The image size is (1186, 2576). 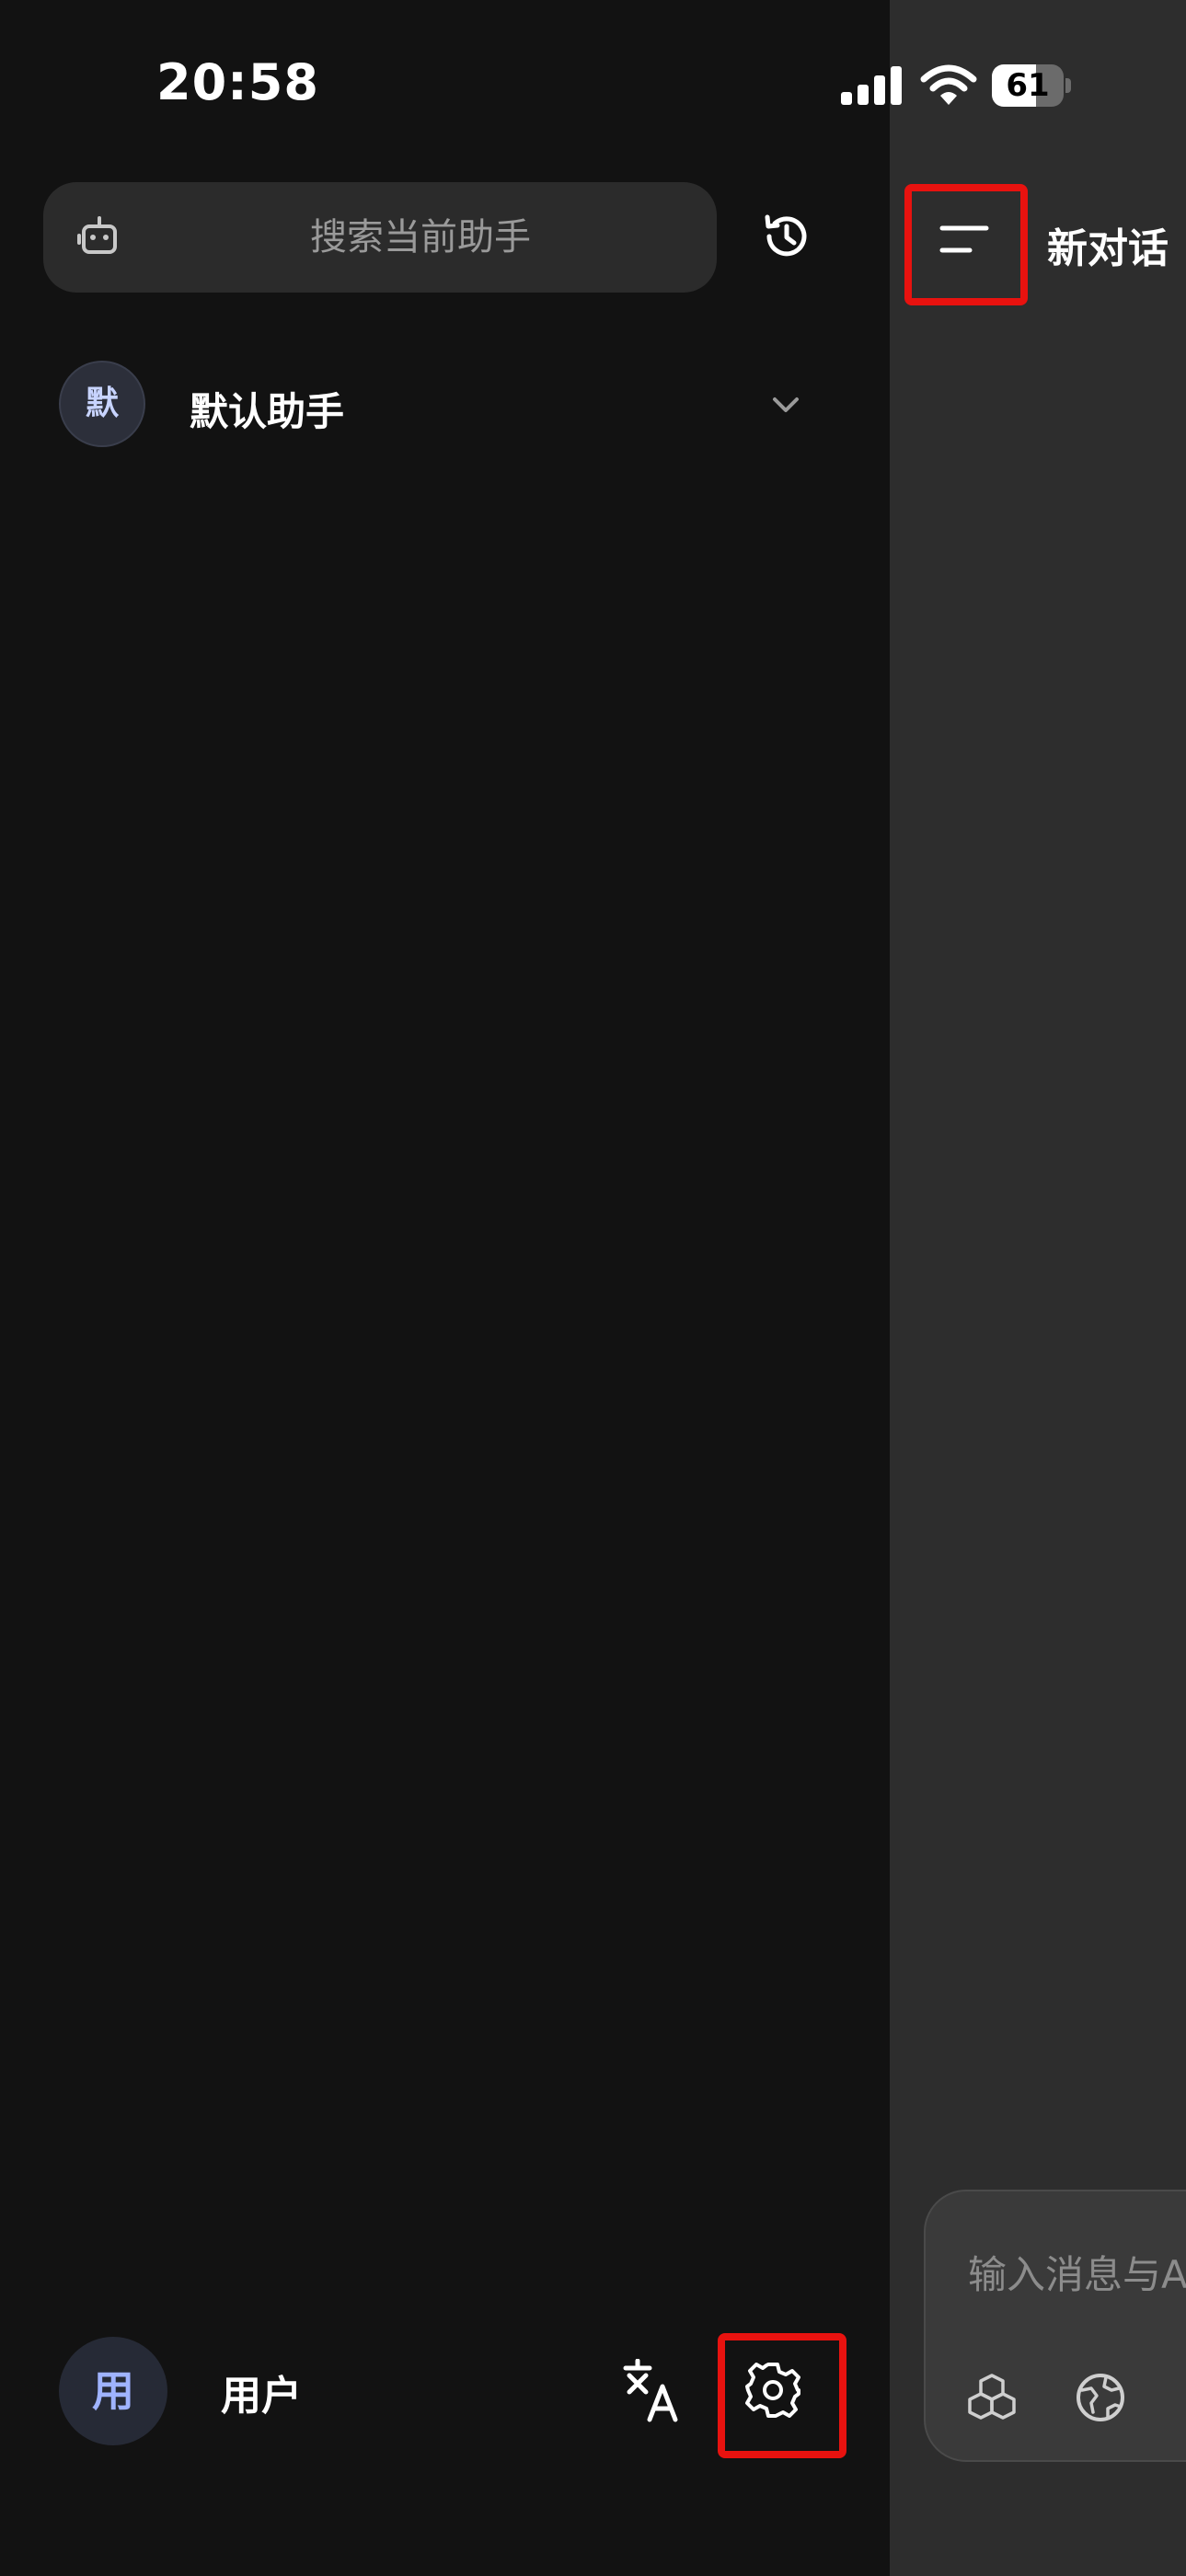 What do you see at coordinates (785, 404) in the screenshot?
I see `chevron-down-icon` at bounding box center [785, 404].